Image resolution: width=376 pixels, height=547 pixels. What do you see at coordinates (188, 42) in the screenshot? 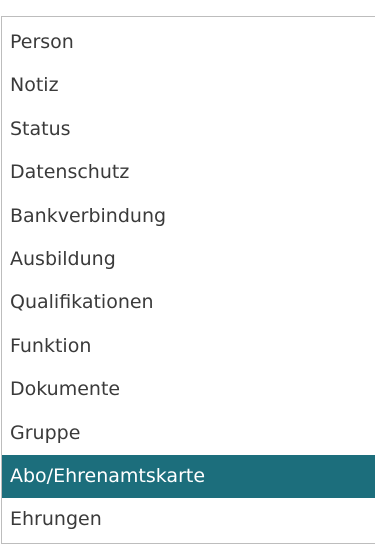
I see `menu-item-person: Person` at bounding box center [188, 42].